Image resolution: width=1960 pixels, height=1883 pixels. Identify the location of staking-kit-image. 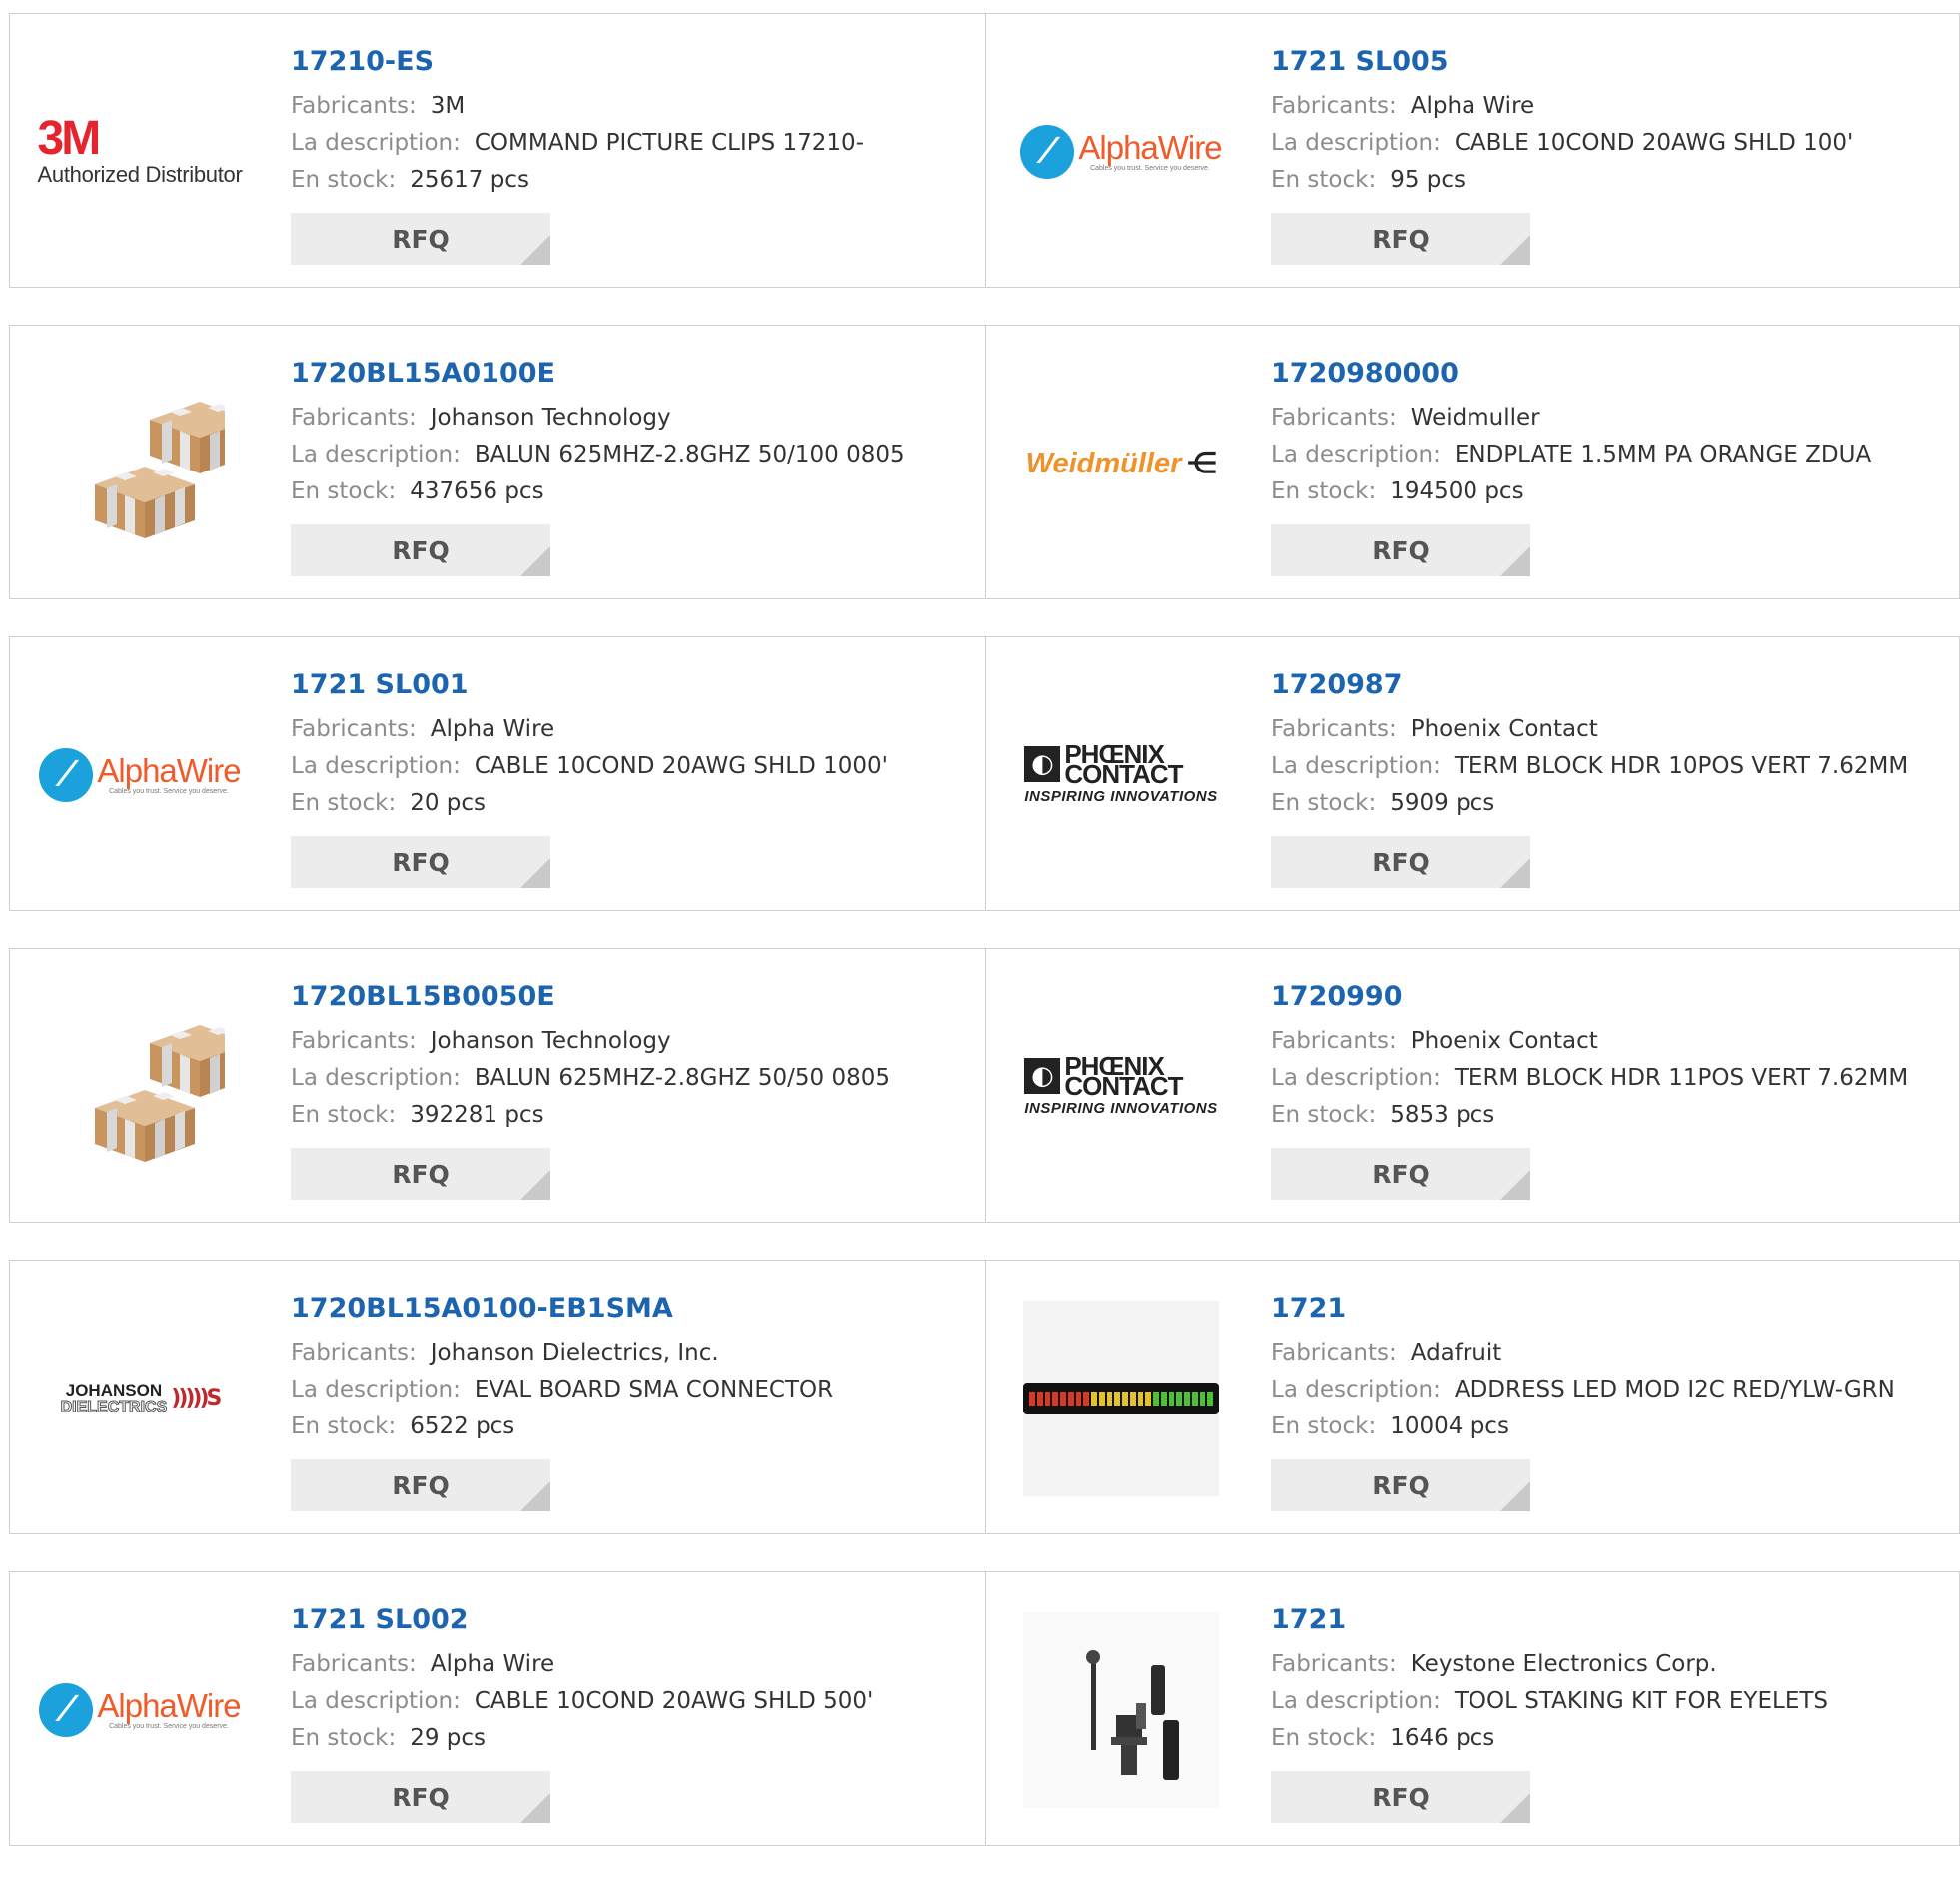
(1121, 1709).